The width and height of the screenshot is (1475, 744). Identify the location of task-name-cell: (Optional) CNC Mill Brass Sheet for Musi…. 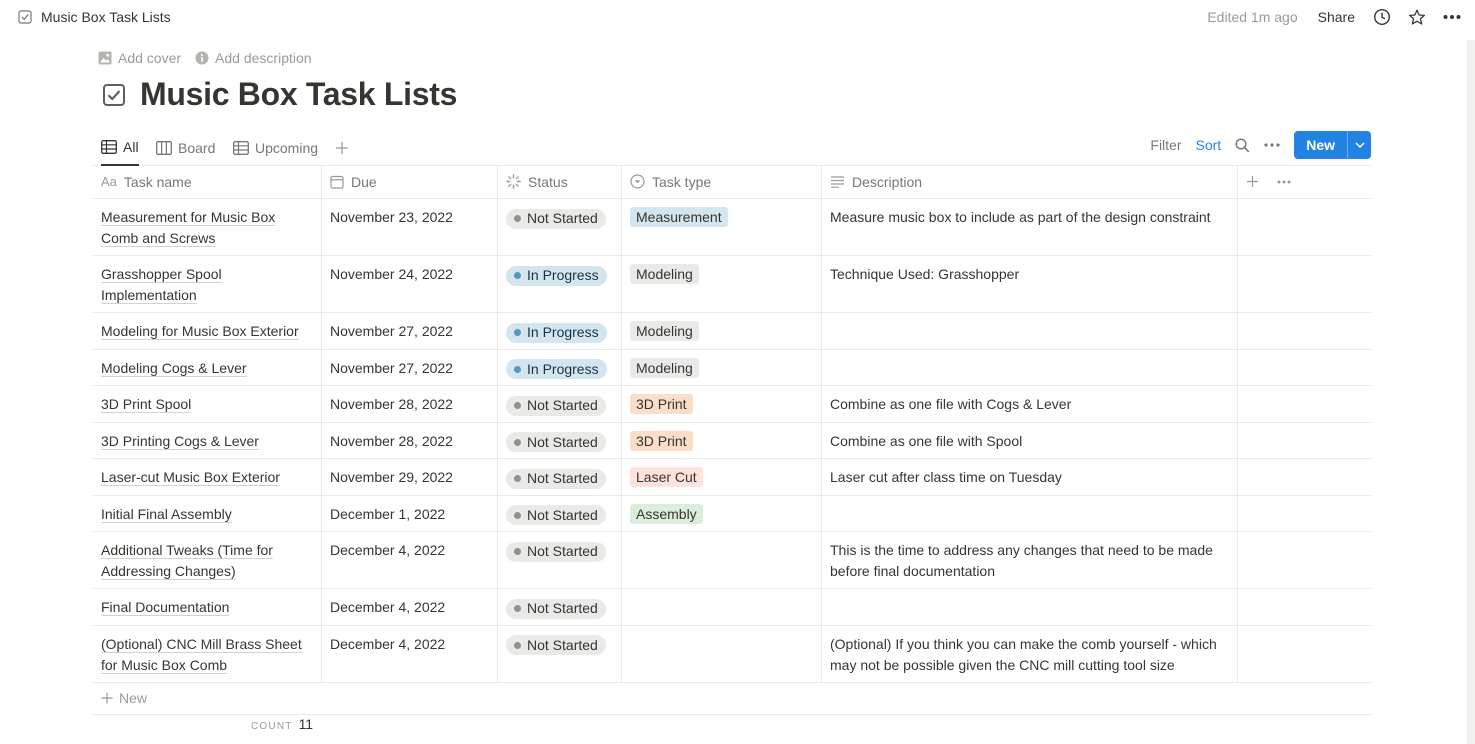
(207, 653).